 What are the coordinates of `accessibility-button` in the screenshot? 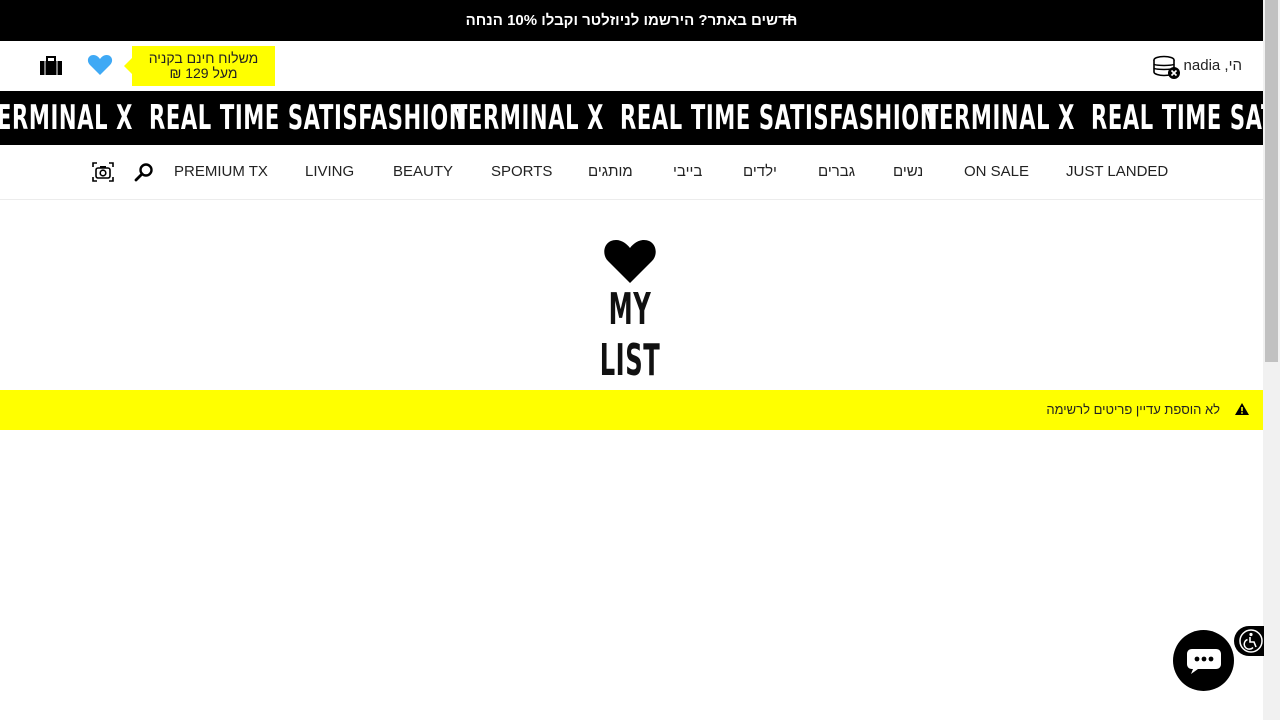 It's located at (1249, 641).